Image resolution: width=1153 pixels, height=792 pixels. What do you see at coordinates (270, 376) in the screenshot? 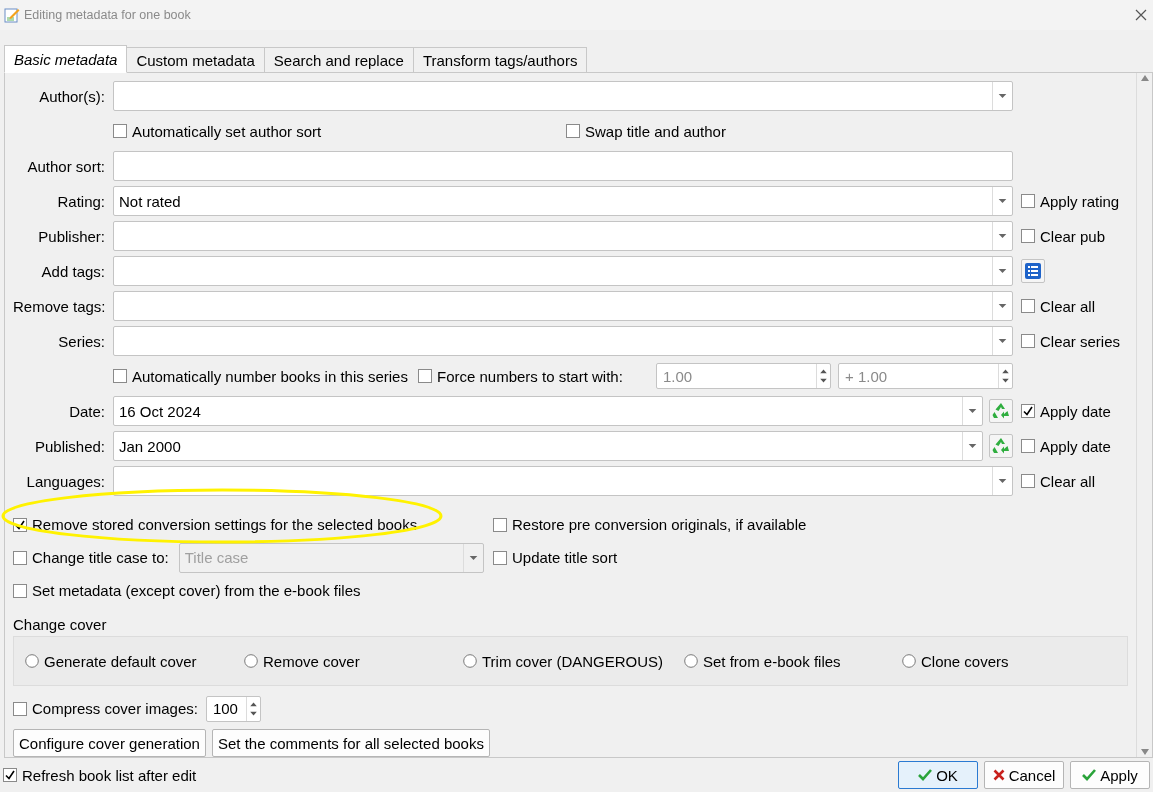
I see `checkbox-label: Automatically number books in this series` at bounding box center [270, 376].